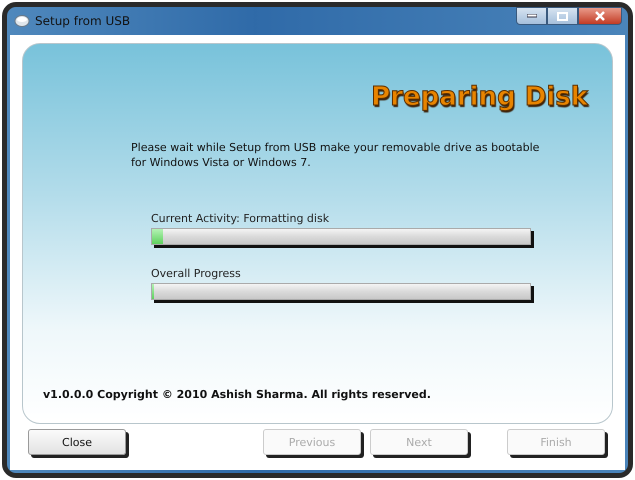 Image resolution: width=635 pixels, height=480 pixels. Describe the element at coordinates (196, 273) in the screenshot. I see `progress-label: Overall Progress` at that location.